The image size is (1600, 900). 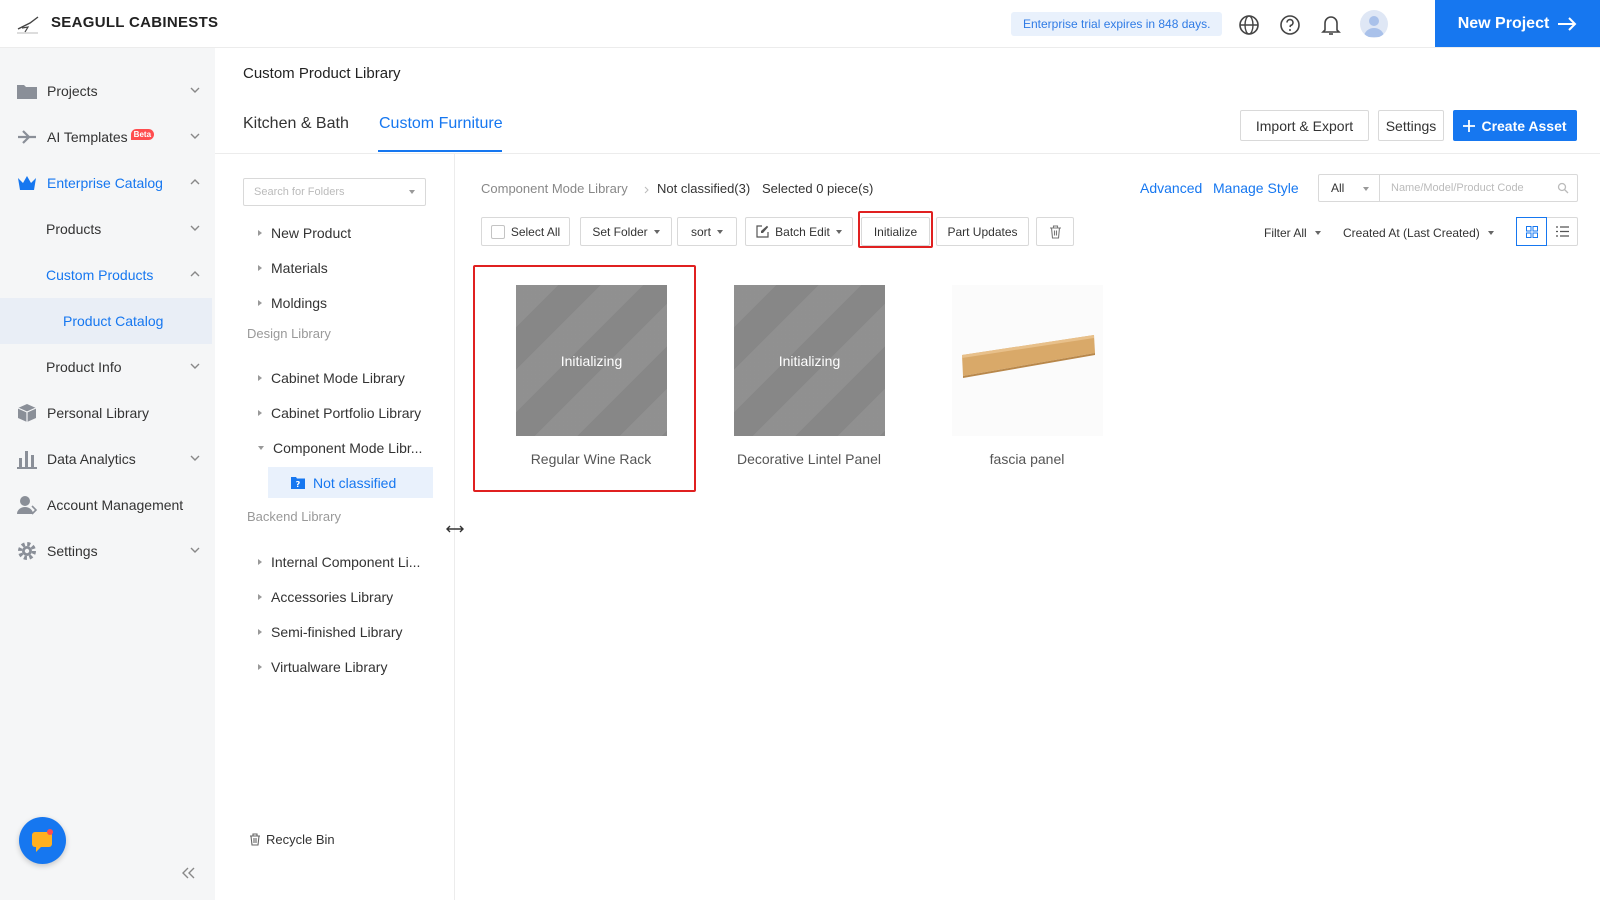 What do you see at coordinates (554, 188) in the screenshot?
I see `breadcrumb-root: Component Mode Library` at bounding box center [554, 188].